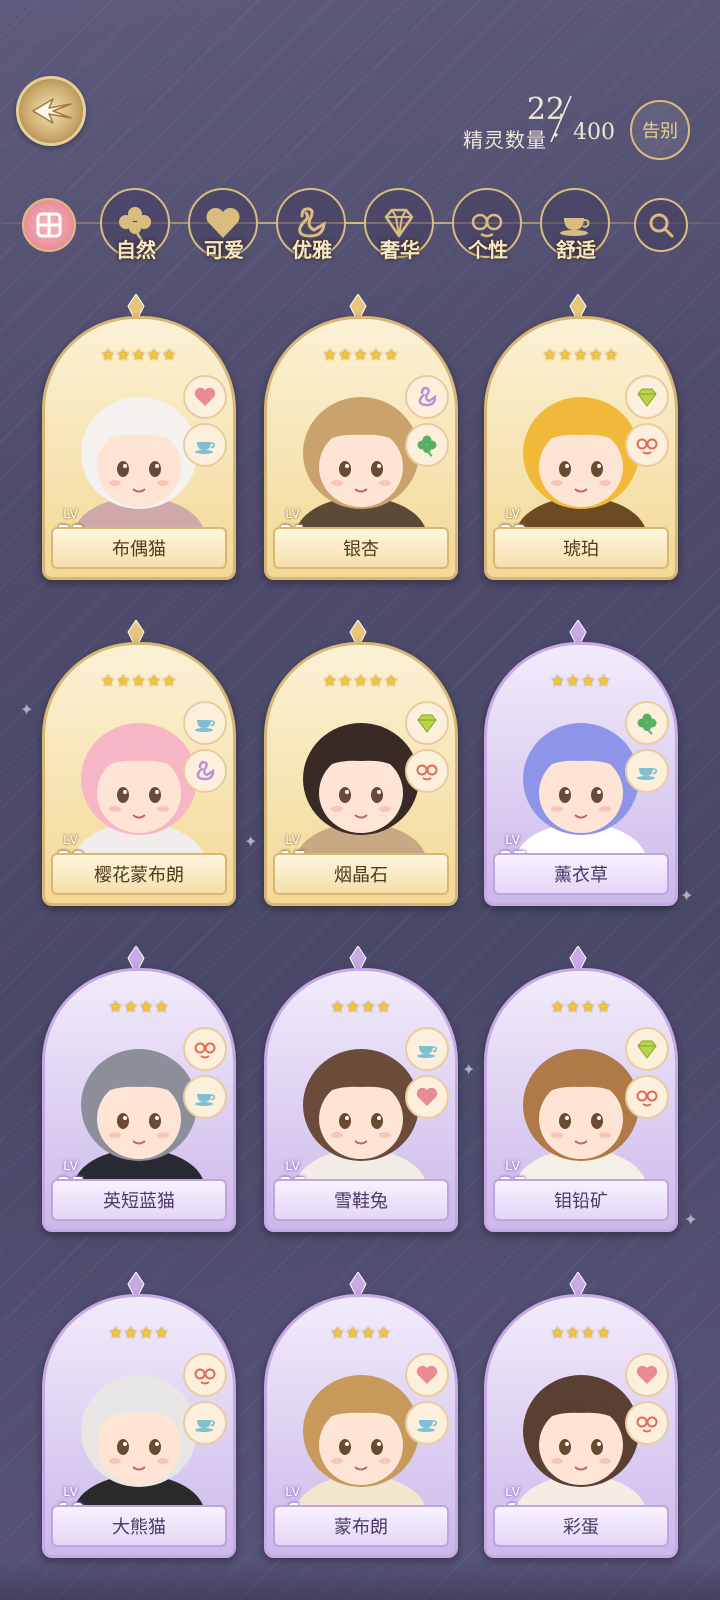 This screenshot has width=720, height=1600. What do you see at coordinates (581, 1100) in the screenshot?
I see `card-frame: ★★★★ LV 25 钼铅矿` at bounding box center [581, 1100].